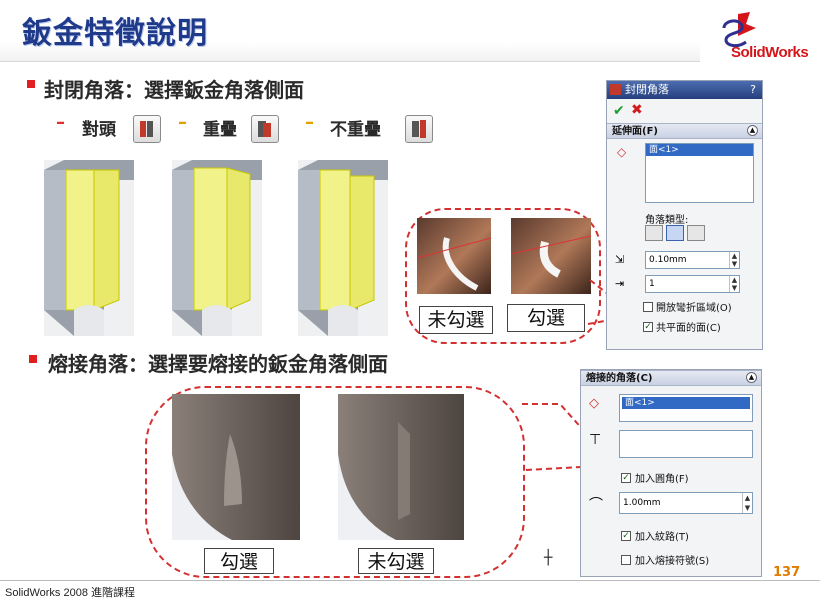  Describe the element at coordinates (684, 90) in the screenshot. I see `panel-title-bar: 封閉角落 ?` at that location.